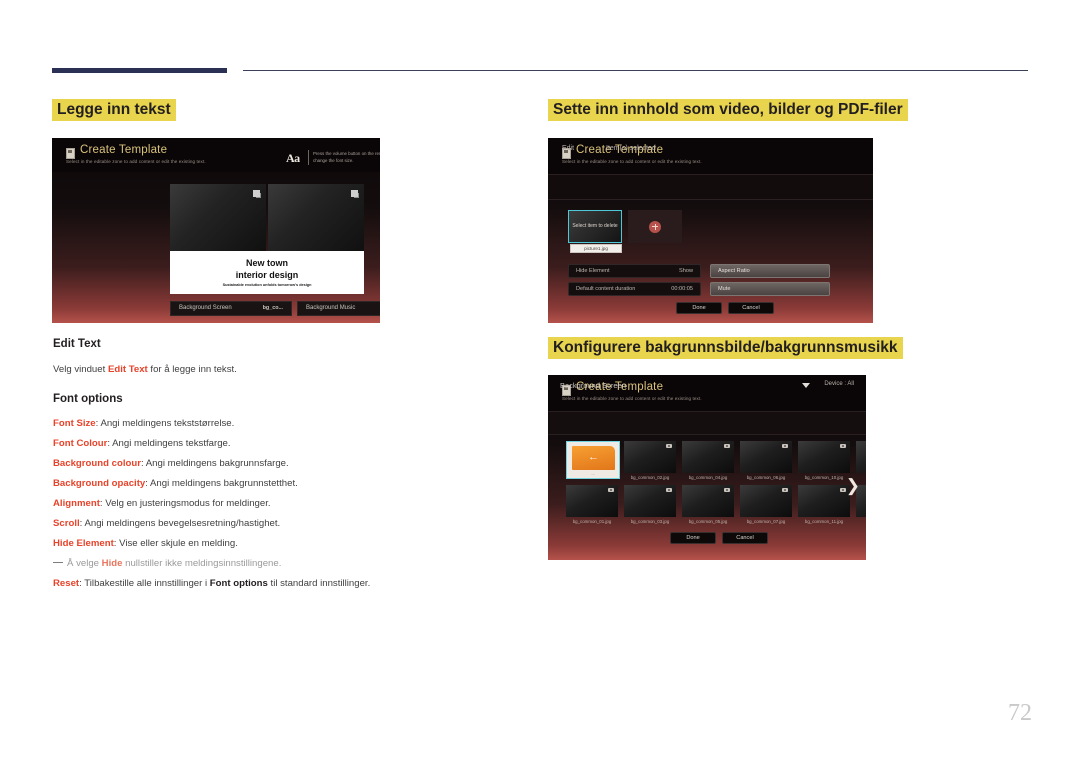 The height and width of the screenshot is (763, 1080). I want to click on background-screen-title: Background Screen, so click(593, 385).